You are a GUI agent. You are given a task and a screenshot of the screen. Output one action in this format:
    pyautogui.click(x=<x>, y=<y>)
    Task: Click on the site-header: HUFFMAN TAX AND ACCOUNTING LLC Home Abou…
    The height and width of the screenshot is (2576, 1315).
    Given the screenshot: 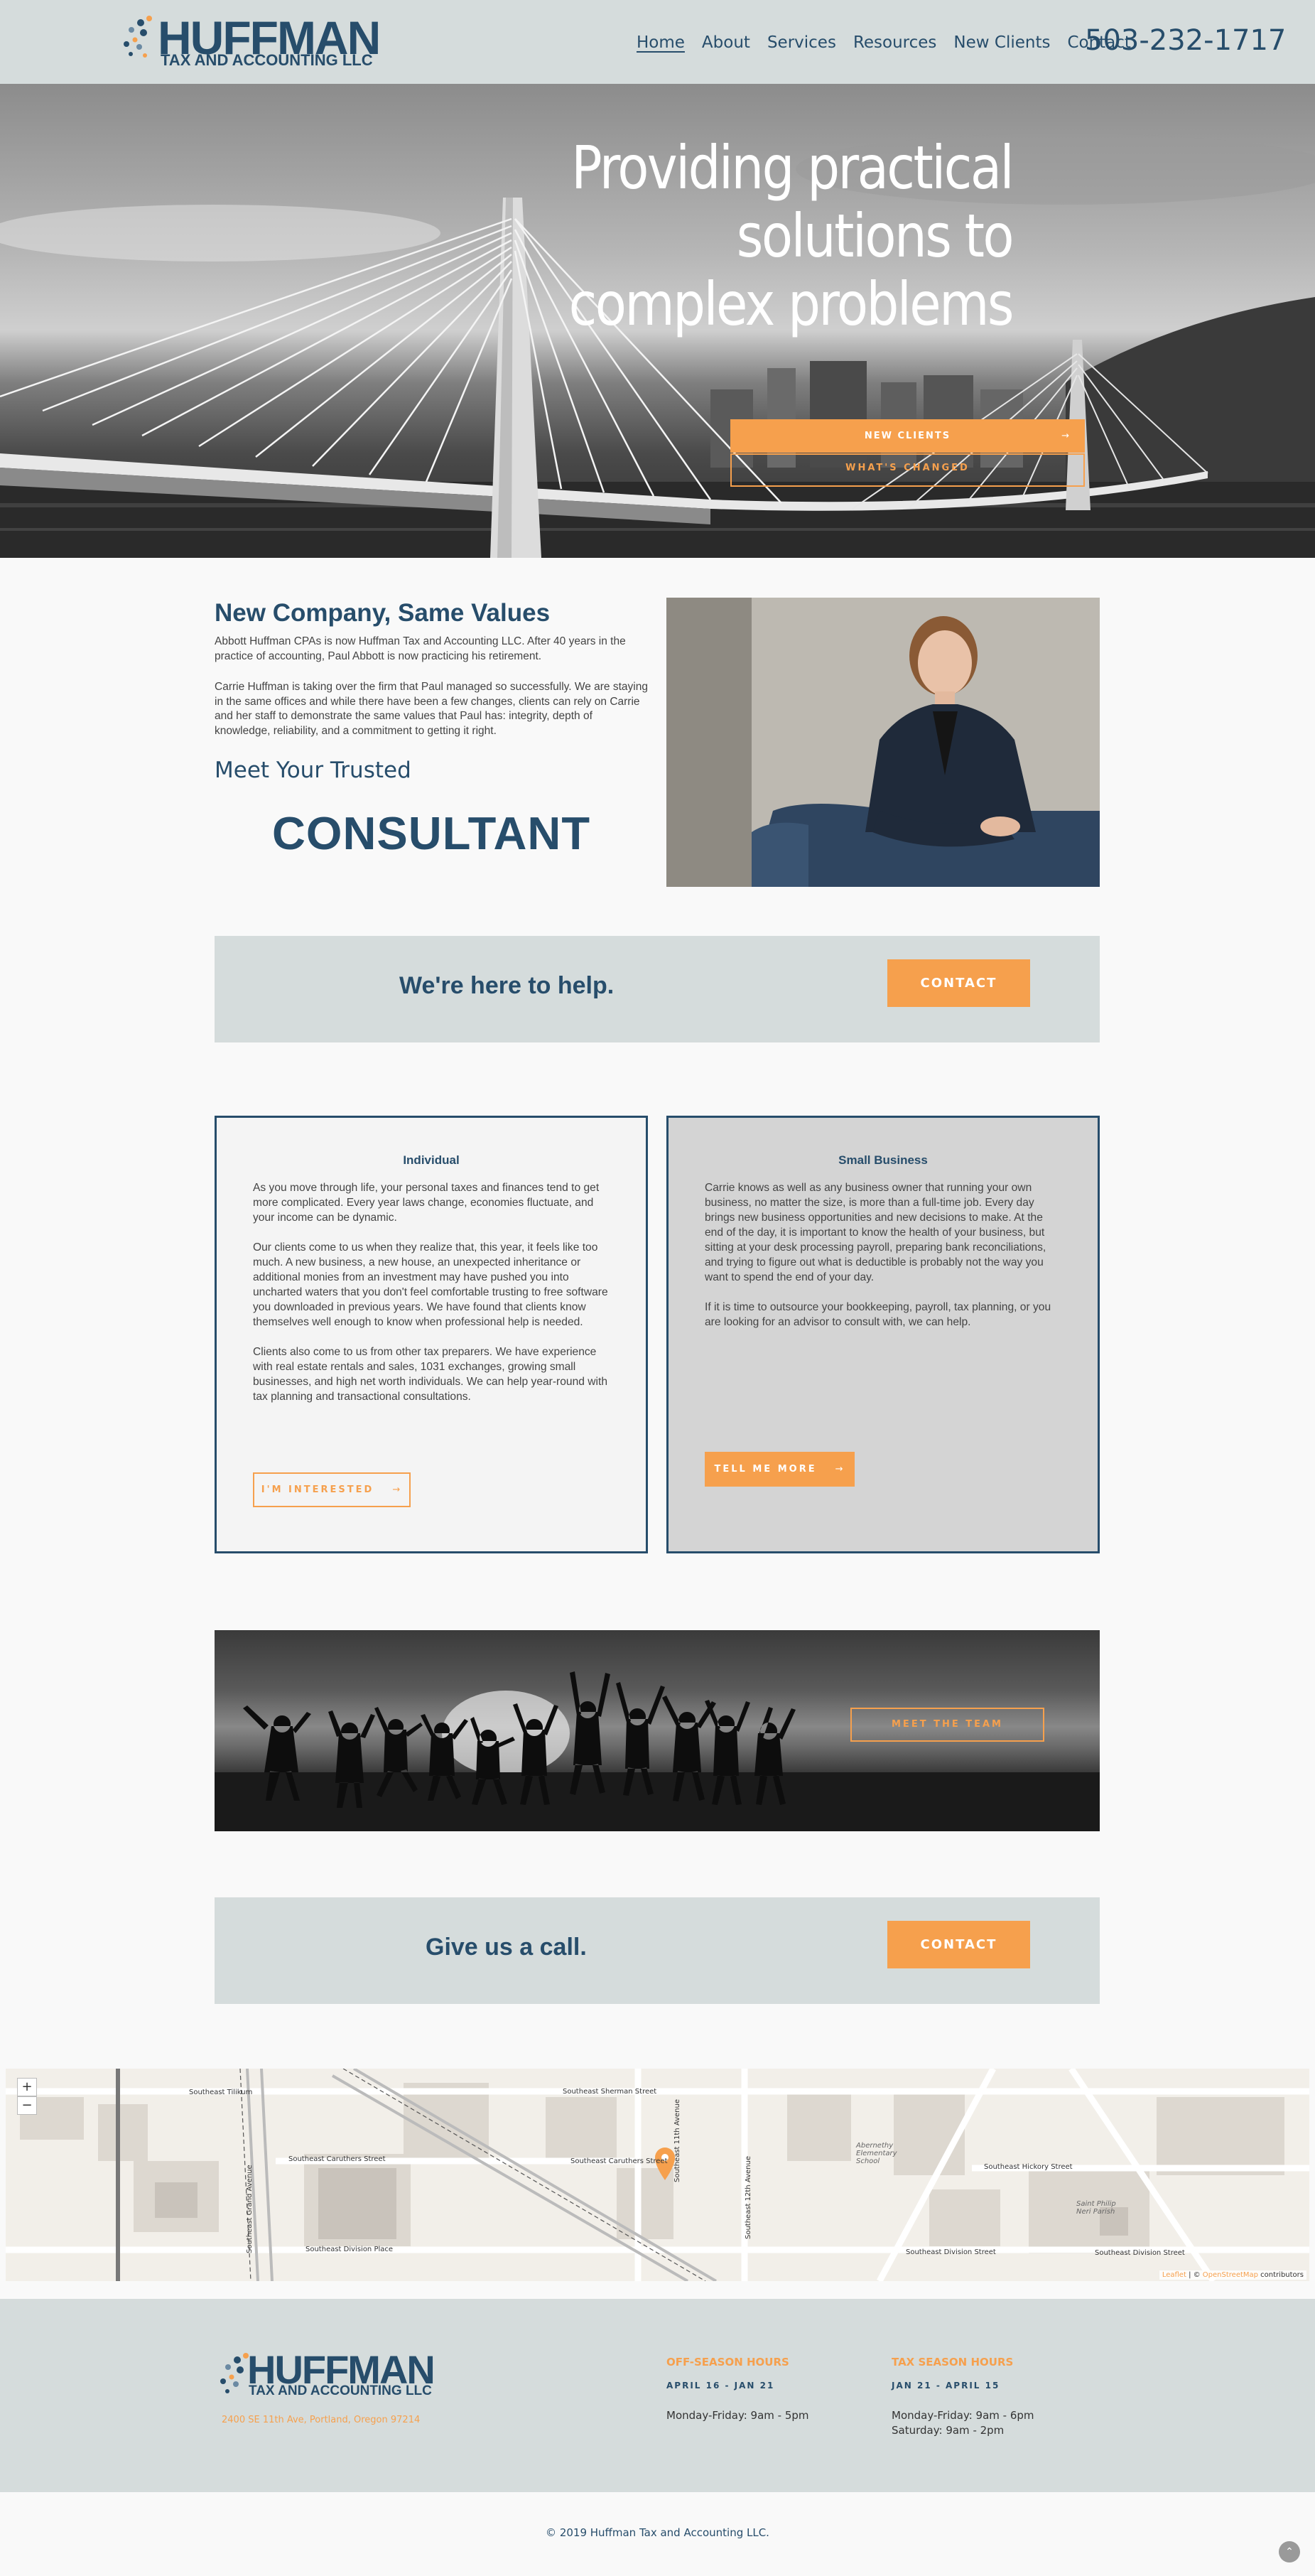 What is the action you would take?
    pyautogui.click(x=657, y=42)
    